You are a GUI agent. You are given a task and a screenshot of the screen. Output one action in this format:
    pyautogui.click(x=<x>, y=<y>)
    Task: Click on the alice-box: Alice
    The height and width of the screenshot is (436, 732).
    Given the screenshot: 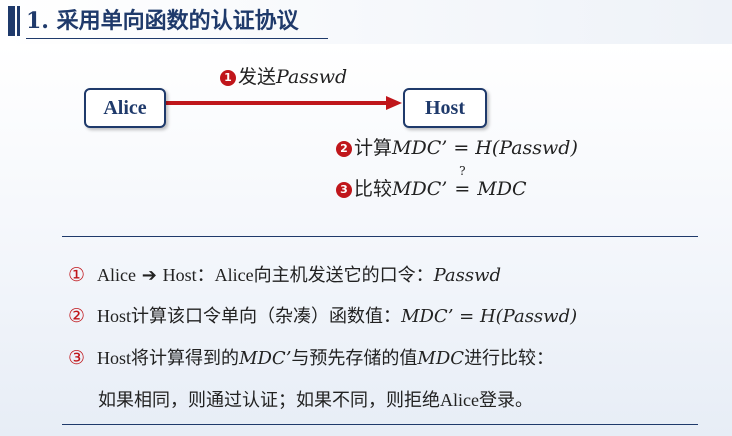 What is the action you would take?
    pyautogui.click(x=125, y=108)
    